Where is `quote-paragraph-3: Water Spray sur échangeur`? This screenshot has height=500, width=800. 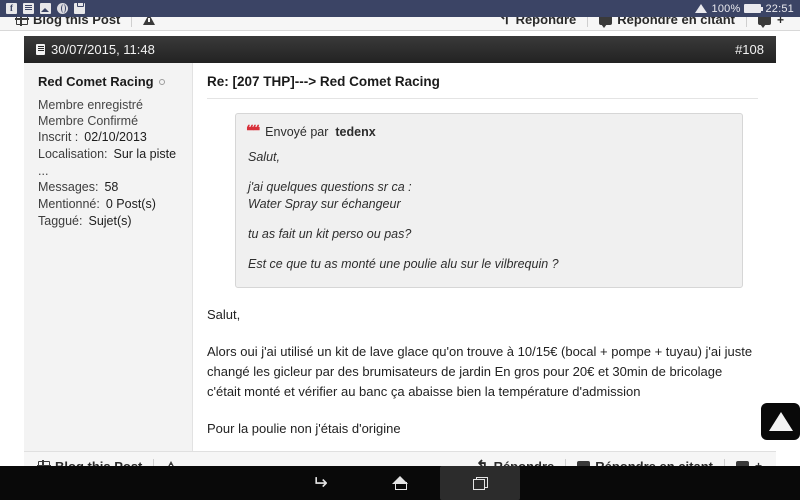 quote-paragraph-3: Water Spray sur échangeur is located at coordinates (324, 204).